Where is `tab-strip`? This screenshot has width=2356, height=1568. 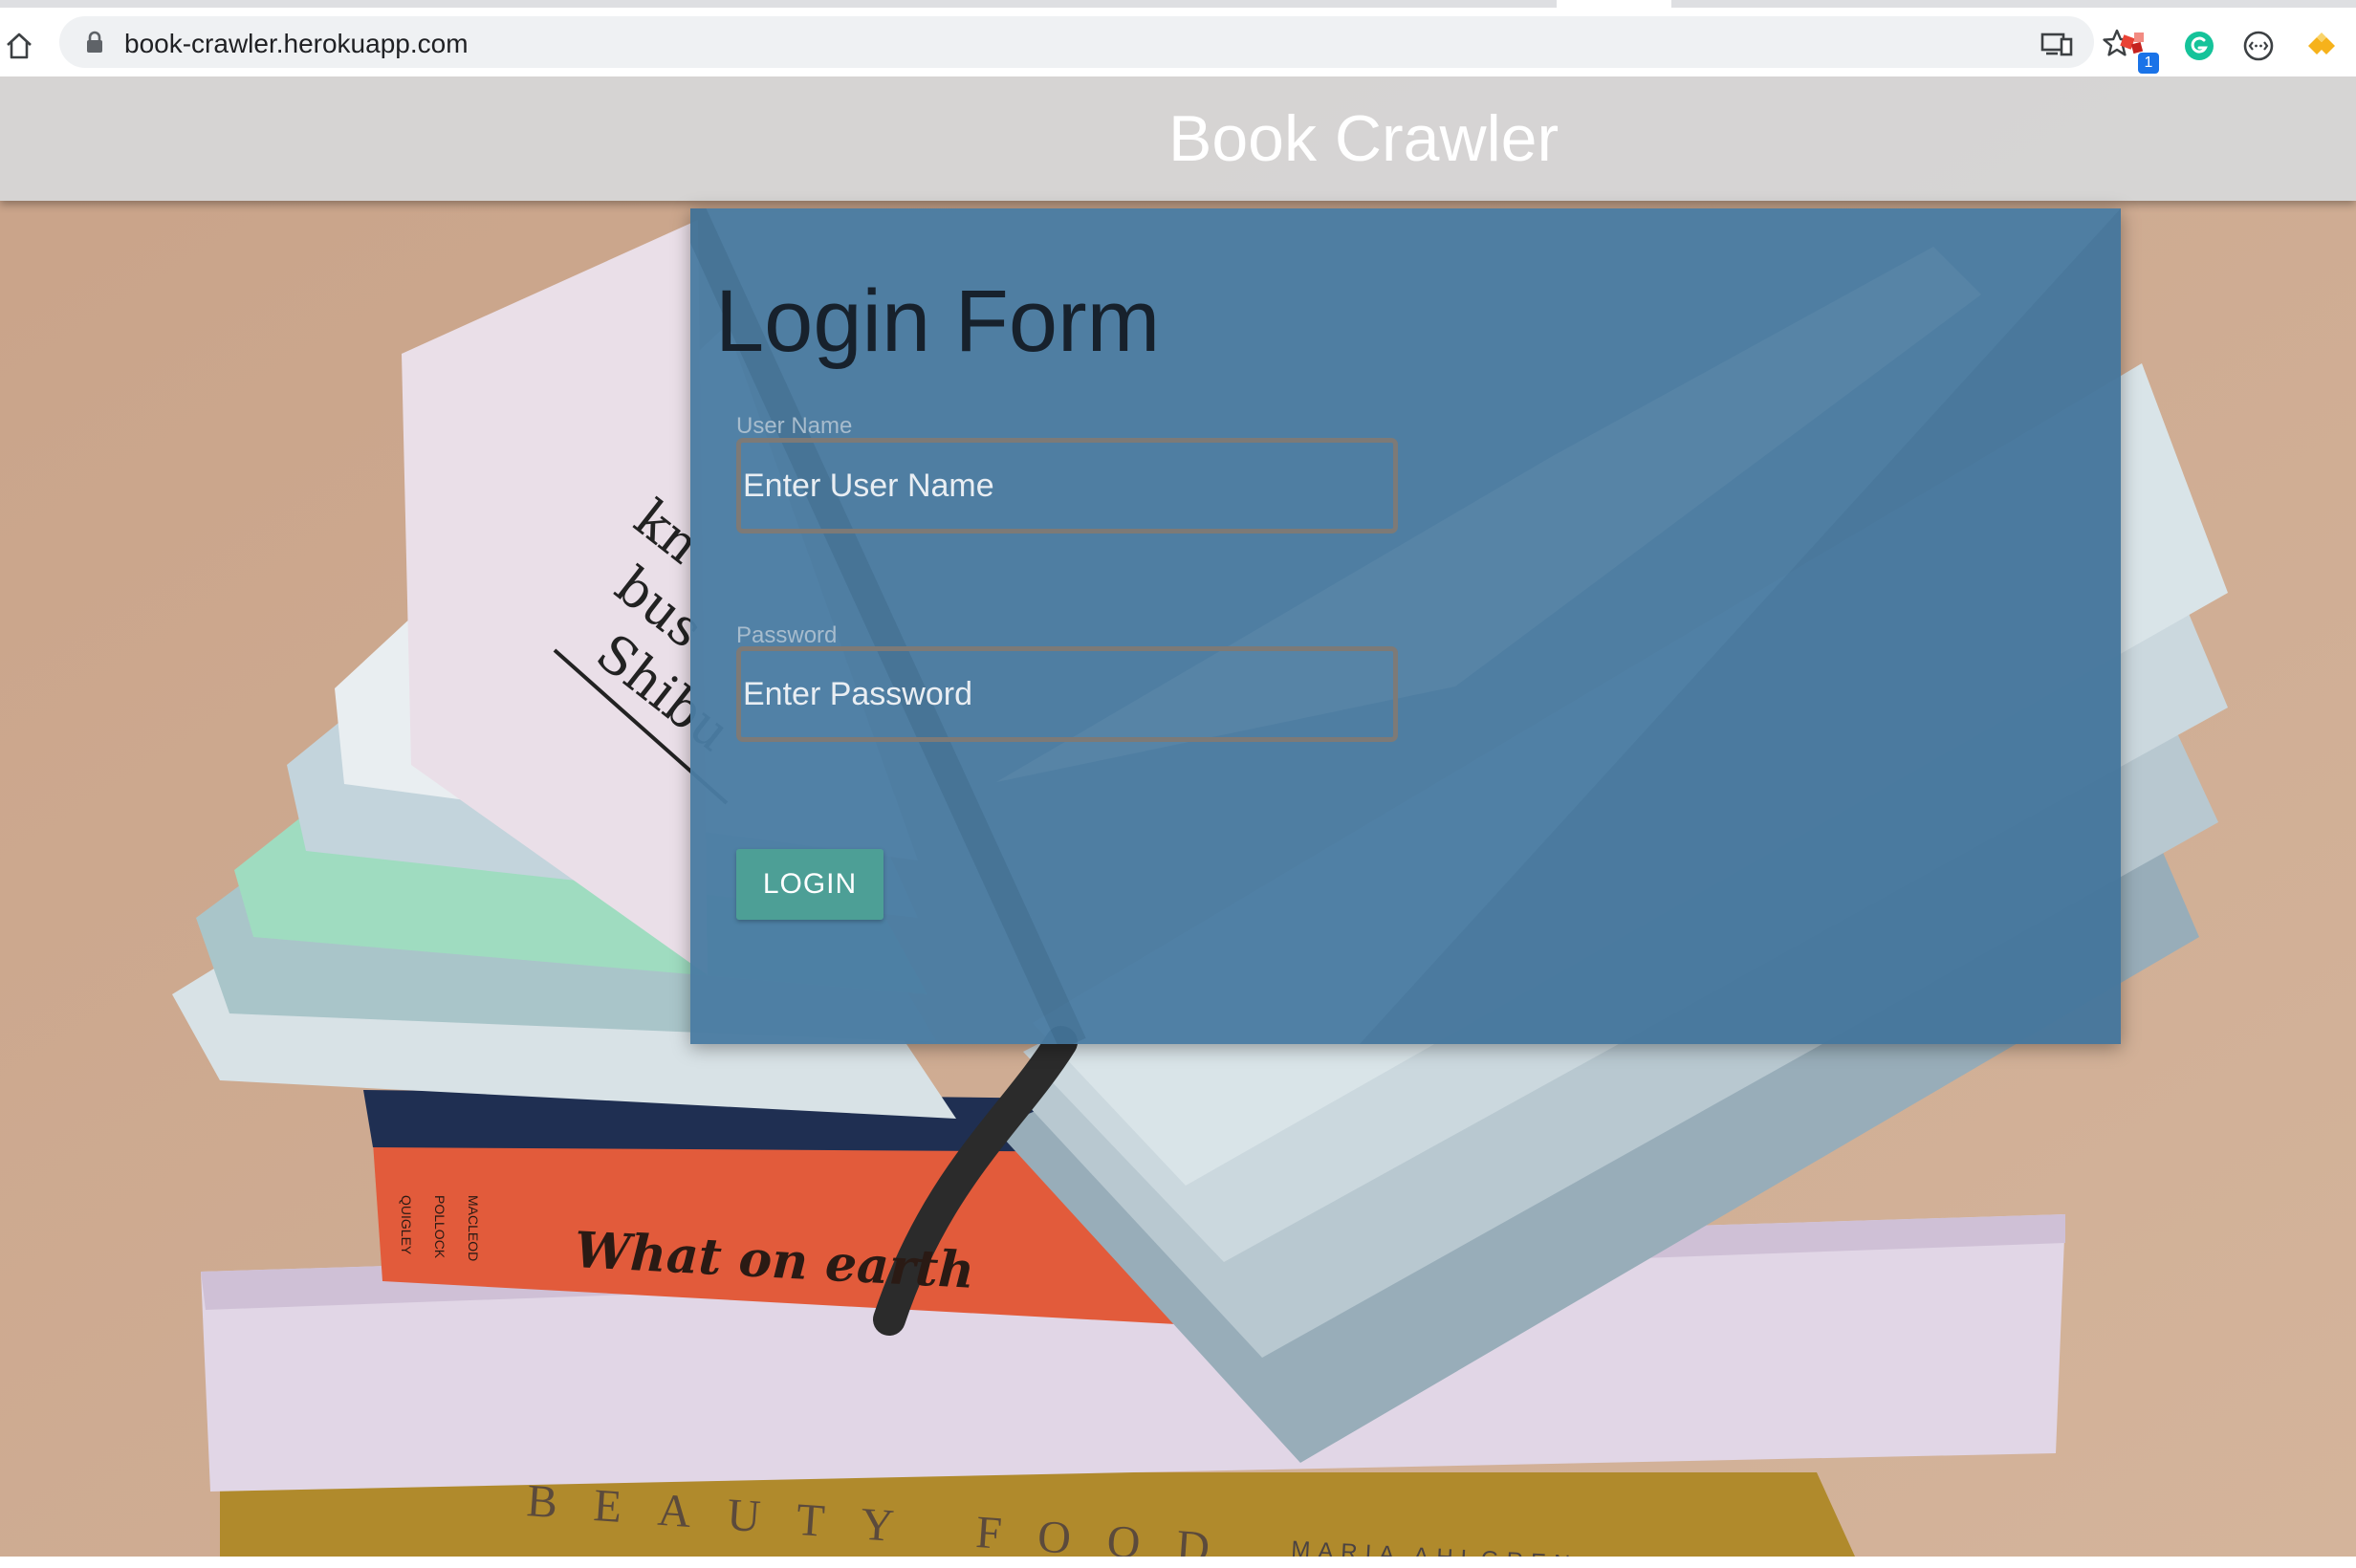 tab-strip is located at coordinates (1178, 4).